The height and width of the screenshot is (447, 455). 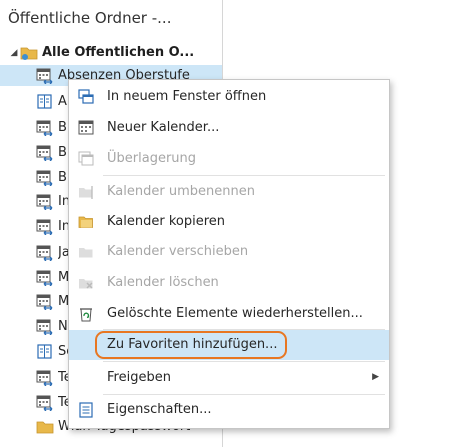 I want to click on delete-folder-icon, so click(x=86, y=284).